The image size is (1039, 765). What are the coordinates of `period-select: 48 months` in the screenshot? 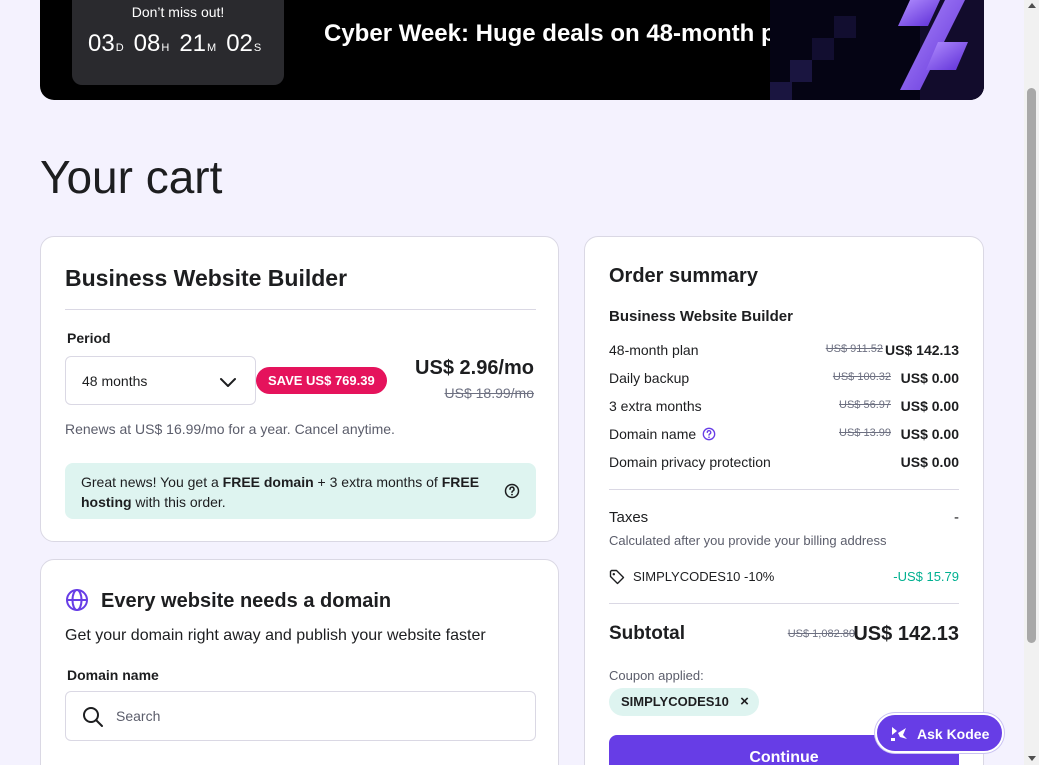 It's located at (160, 380).